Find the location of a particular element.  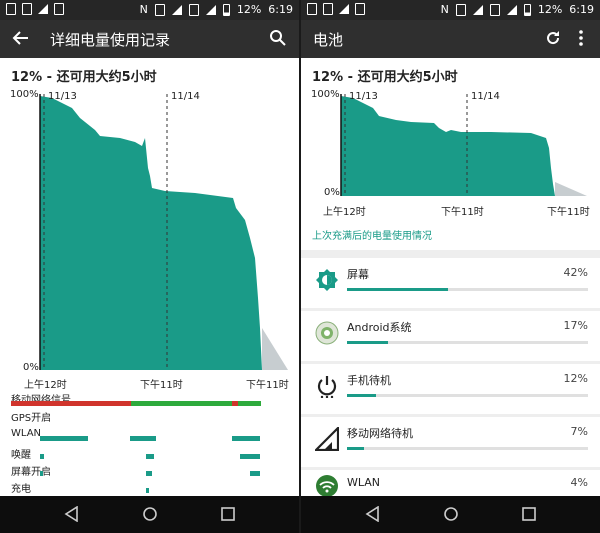

battery-icon is located at coordinates (226, 9).